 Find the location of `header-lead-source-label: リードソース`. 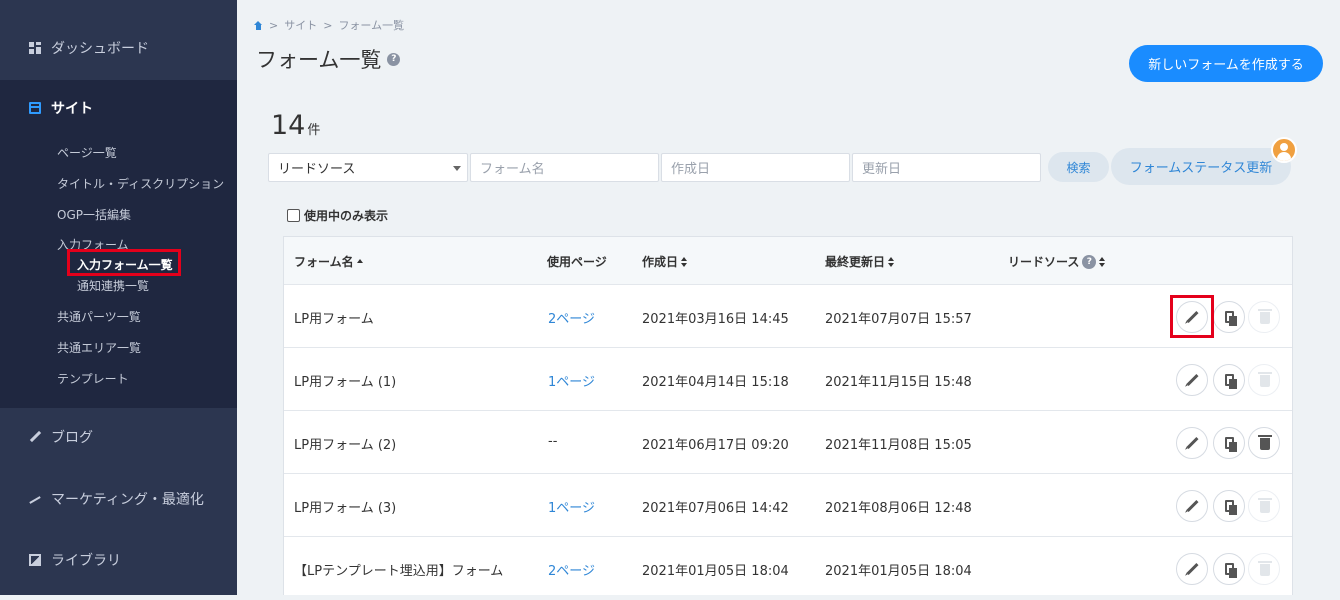

header-lead-source-label: リードソース is located at coordinates (1044, 262).